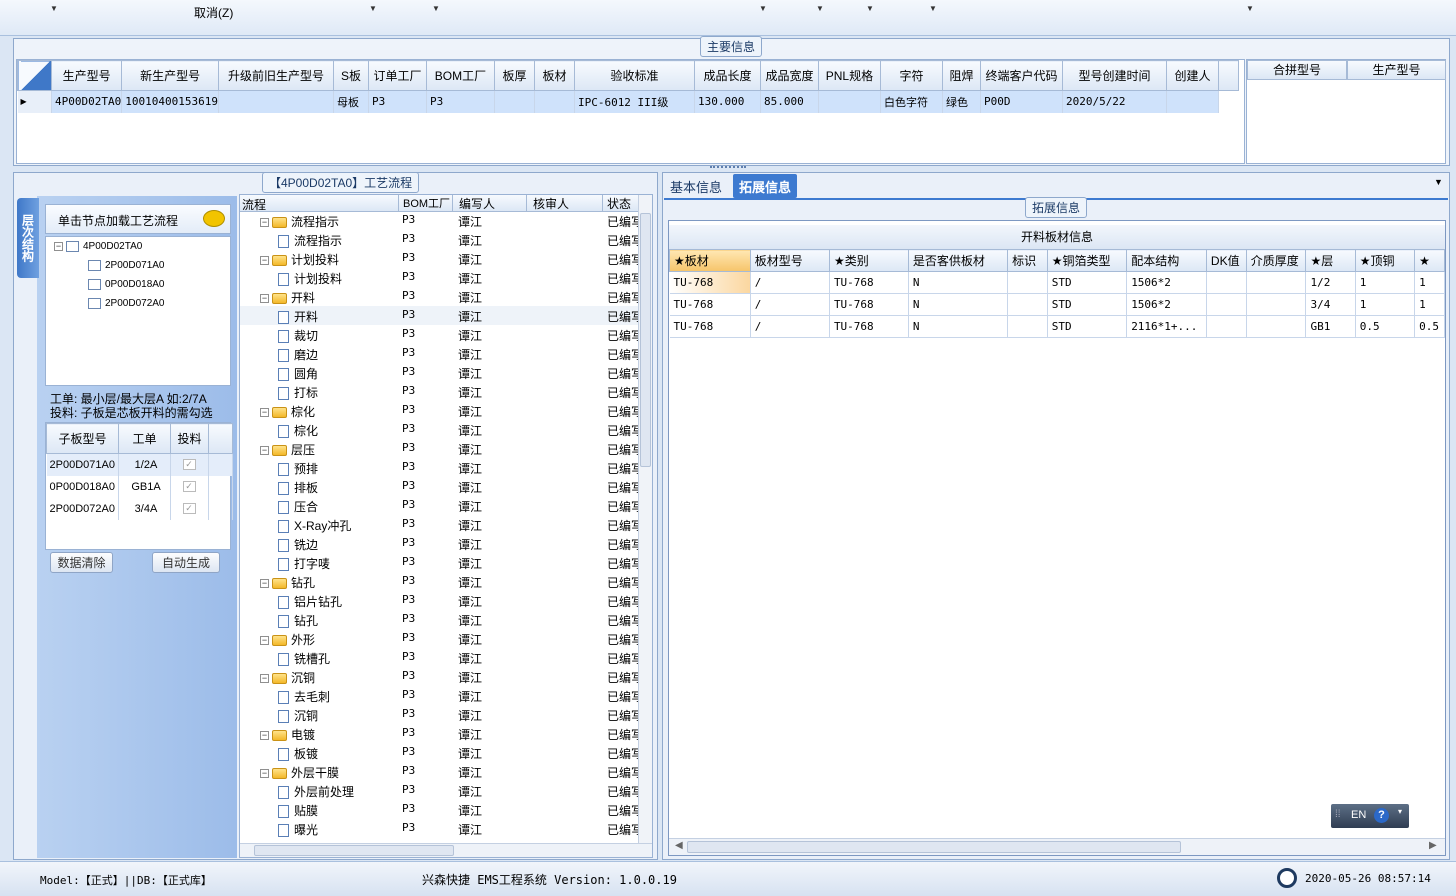 Image resolution: width=1456 pixels, height=896 pixels. I want to click on column-header: ★, so click(1429, 260).